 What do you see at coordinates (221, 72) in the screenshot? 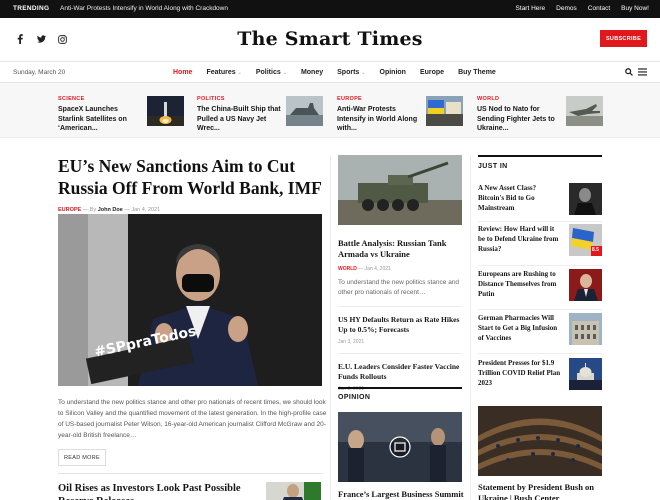
I see `nav-item-label: Features` at bounding box center [221, 72].